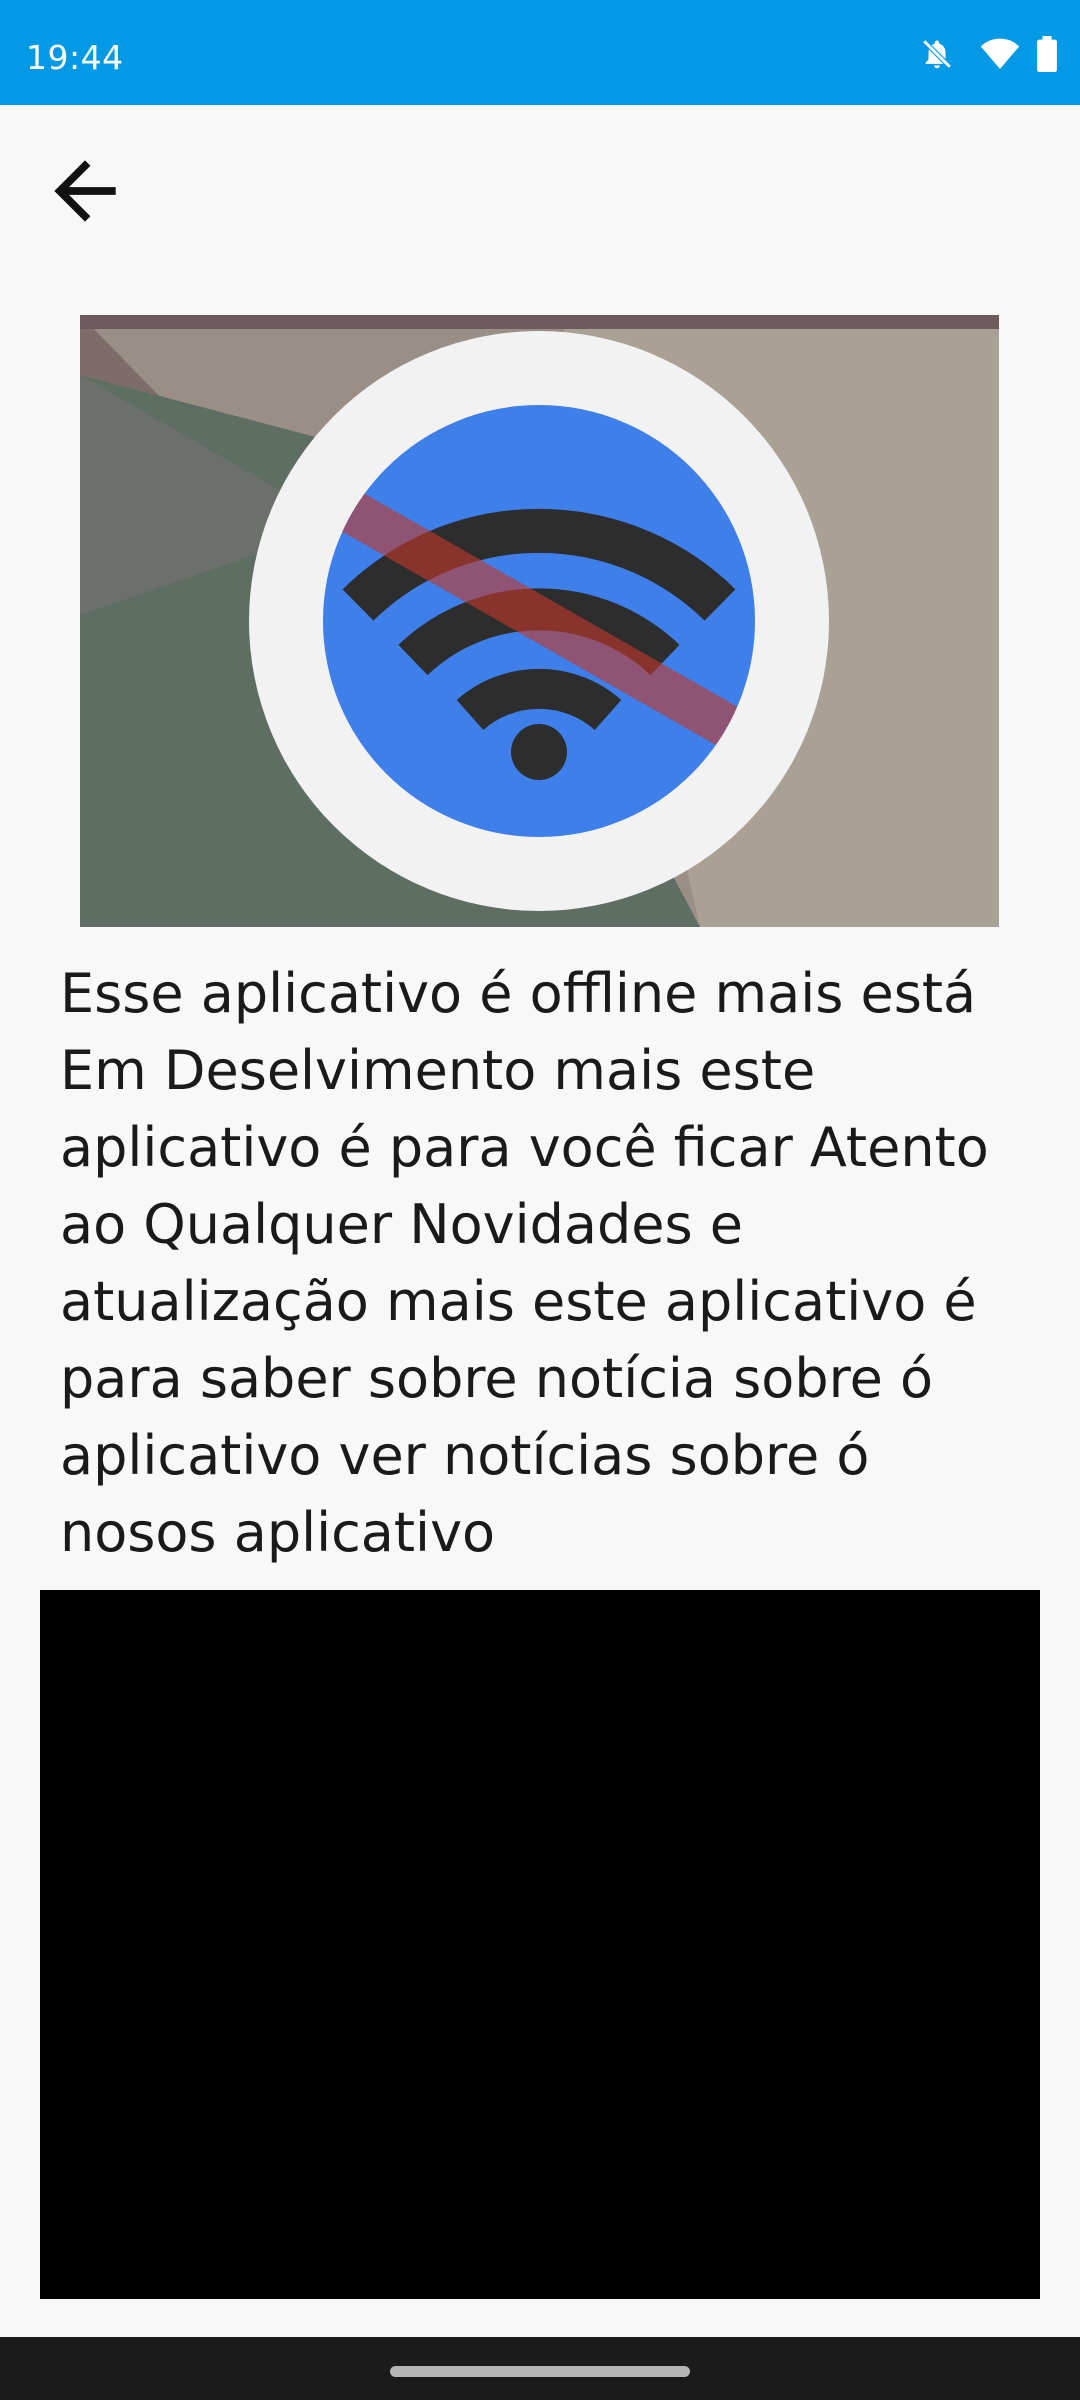  I want to click on notifications-off-icon, so click(937, 54).